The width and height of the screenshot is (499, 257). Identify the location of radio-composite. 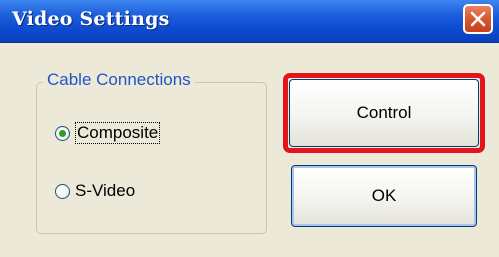
(62, 133).